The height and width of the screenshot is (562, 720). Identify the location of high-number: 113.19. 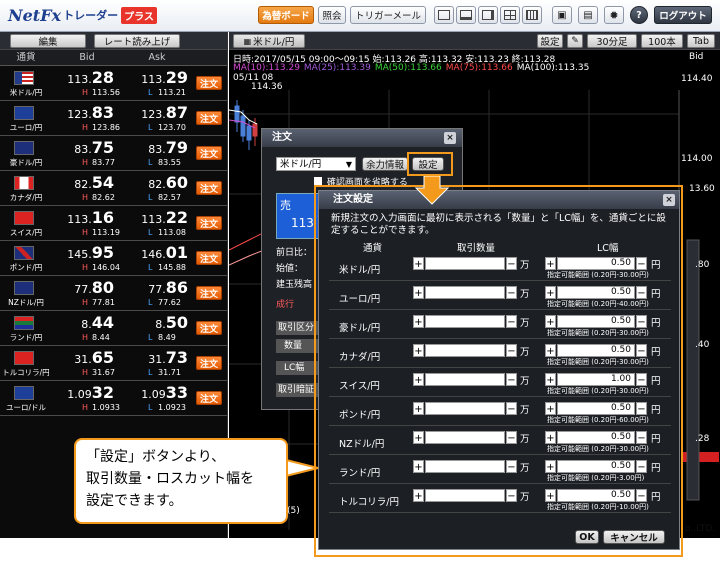
(106, 232).